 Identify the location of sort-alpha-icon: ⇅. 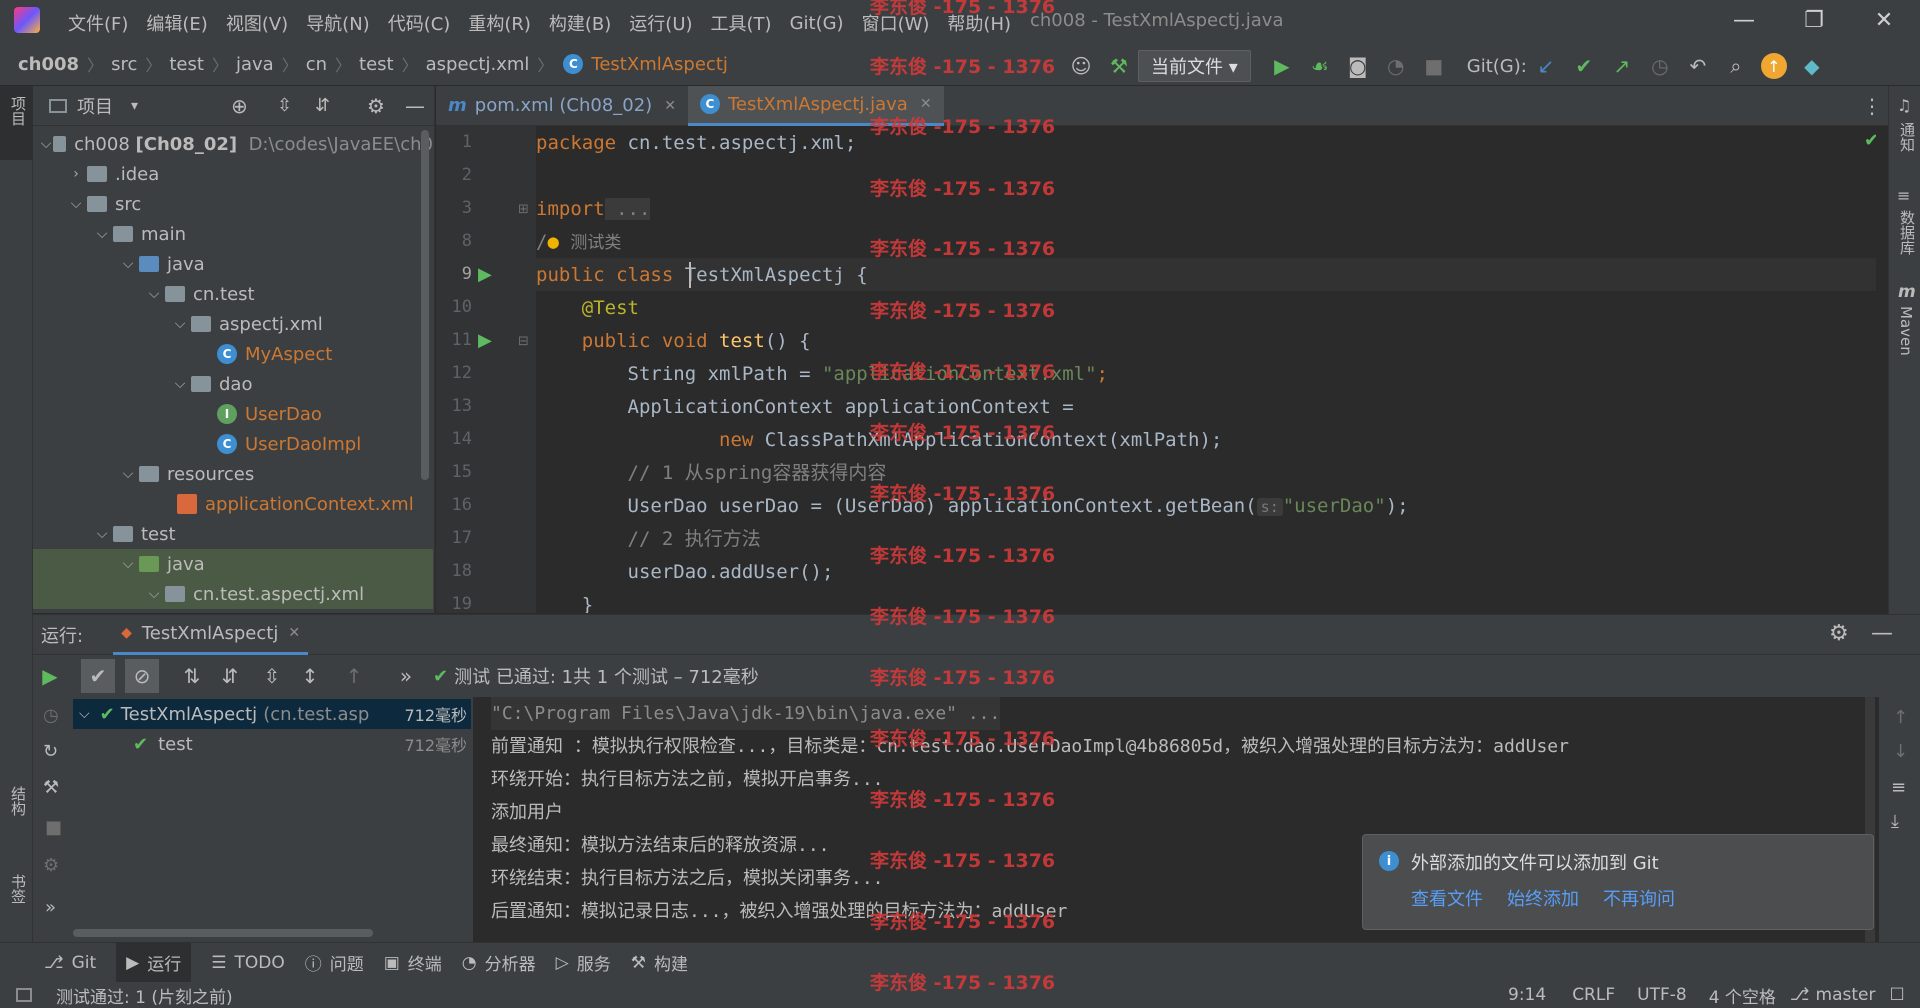
(192, 676).